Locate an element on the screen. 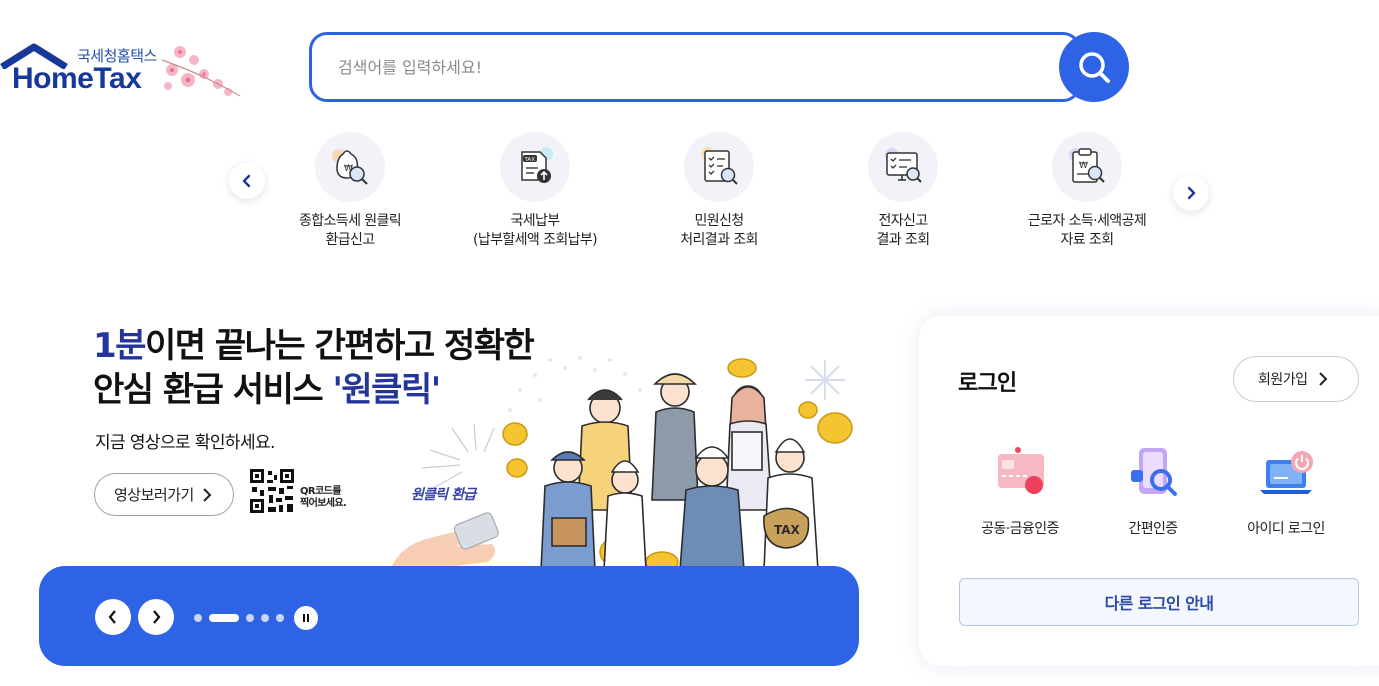 Image resolution: width=1379 pixels, height=686 pixels. quick-menu-item-worker-deduction: ₩ 근로자 소득·세액공제 자료 조회 is located at coordinates (1087, 191).